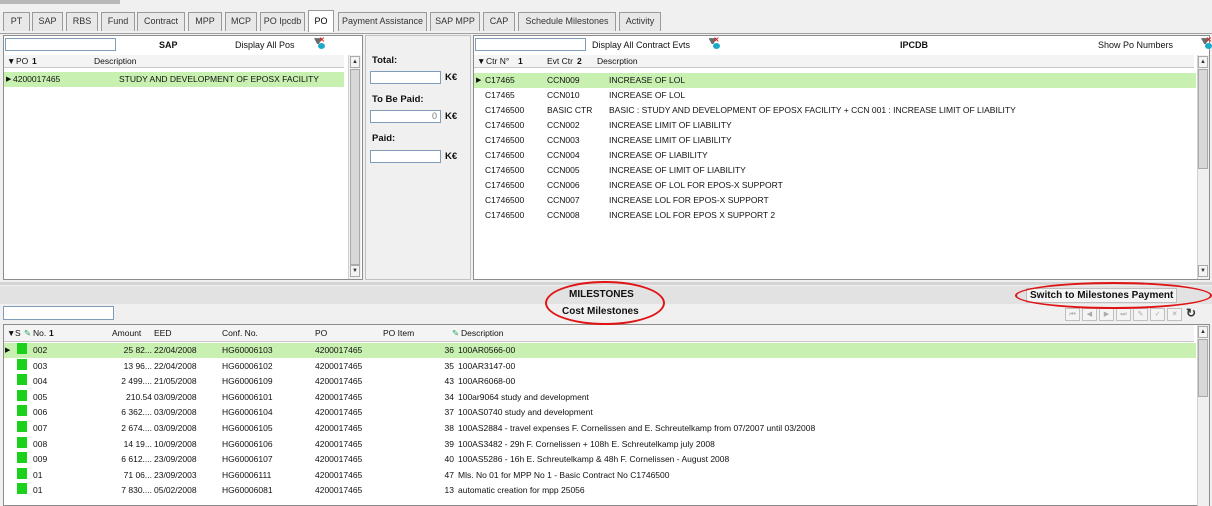  I want to click on sap-search-input, so click(60, 44).